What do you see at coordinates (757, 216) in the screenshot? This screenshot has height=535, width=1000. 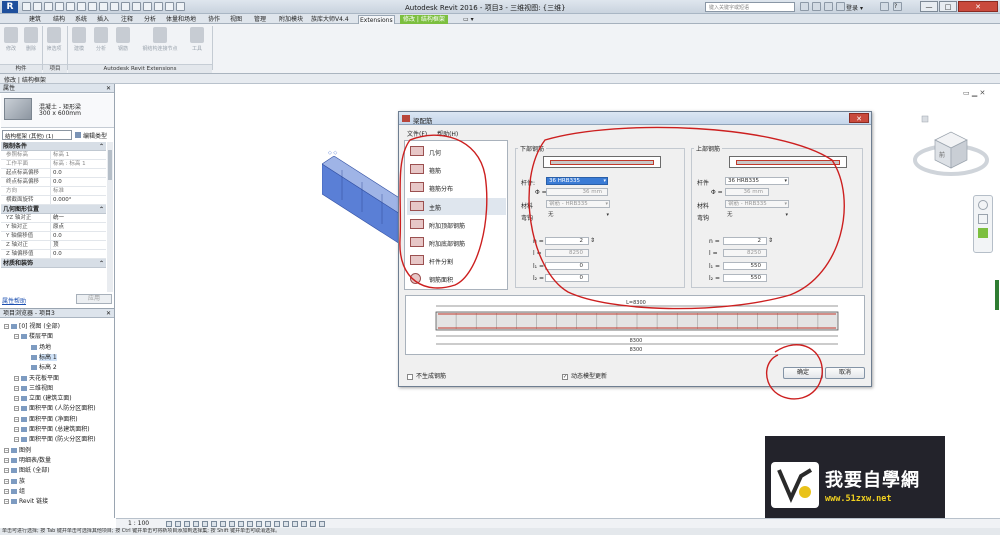 I see `top-hook-select: 无 ▾` at bounding box center [757, 216].